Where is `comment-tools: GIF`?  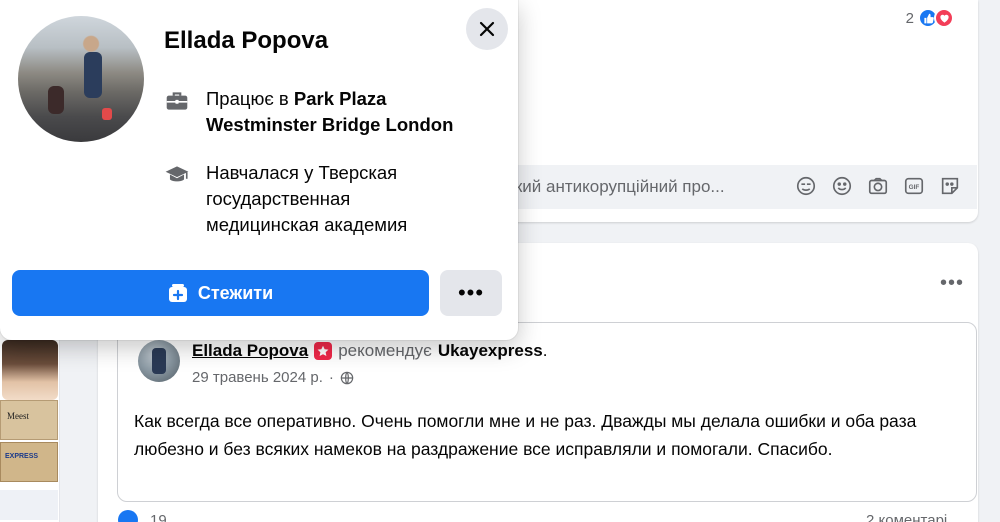
comment-tools: GIF is located at coordinates (878, 186).